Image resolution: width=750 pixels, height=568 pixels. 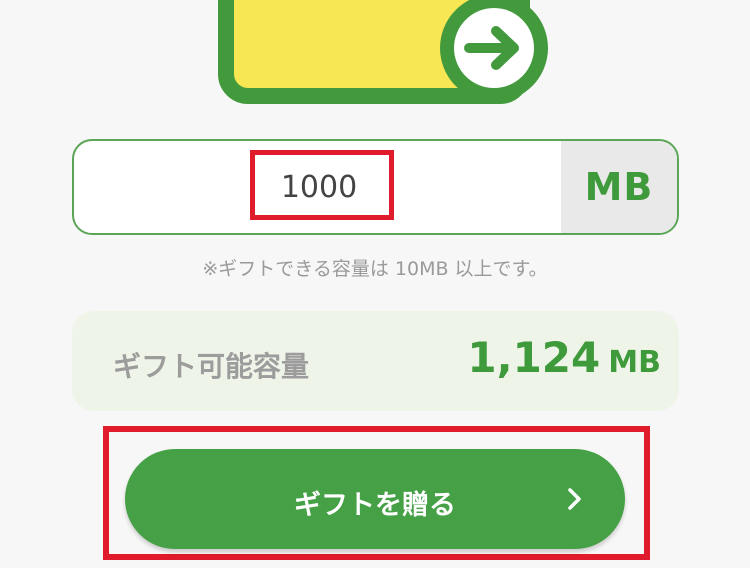 What do you see at coordinates (491, 48) in the screenshot?
I see `arrow-right-glyph` at bounding box center [491, 48].